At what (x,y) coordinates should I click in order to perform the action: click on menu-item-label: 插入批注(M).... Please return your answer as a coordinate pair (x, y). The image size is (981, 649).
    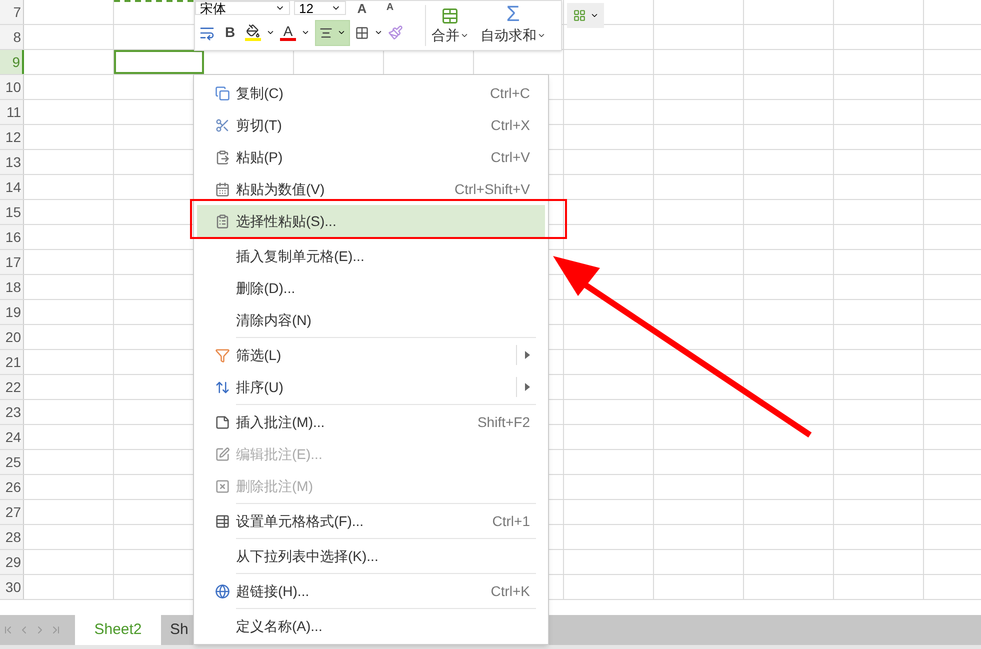
    Looking at the image, I should click on (280, 422).